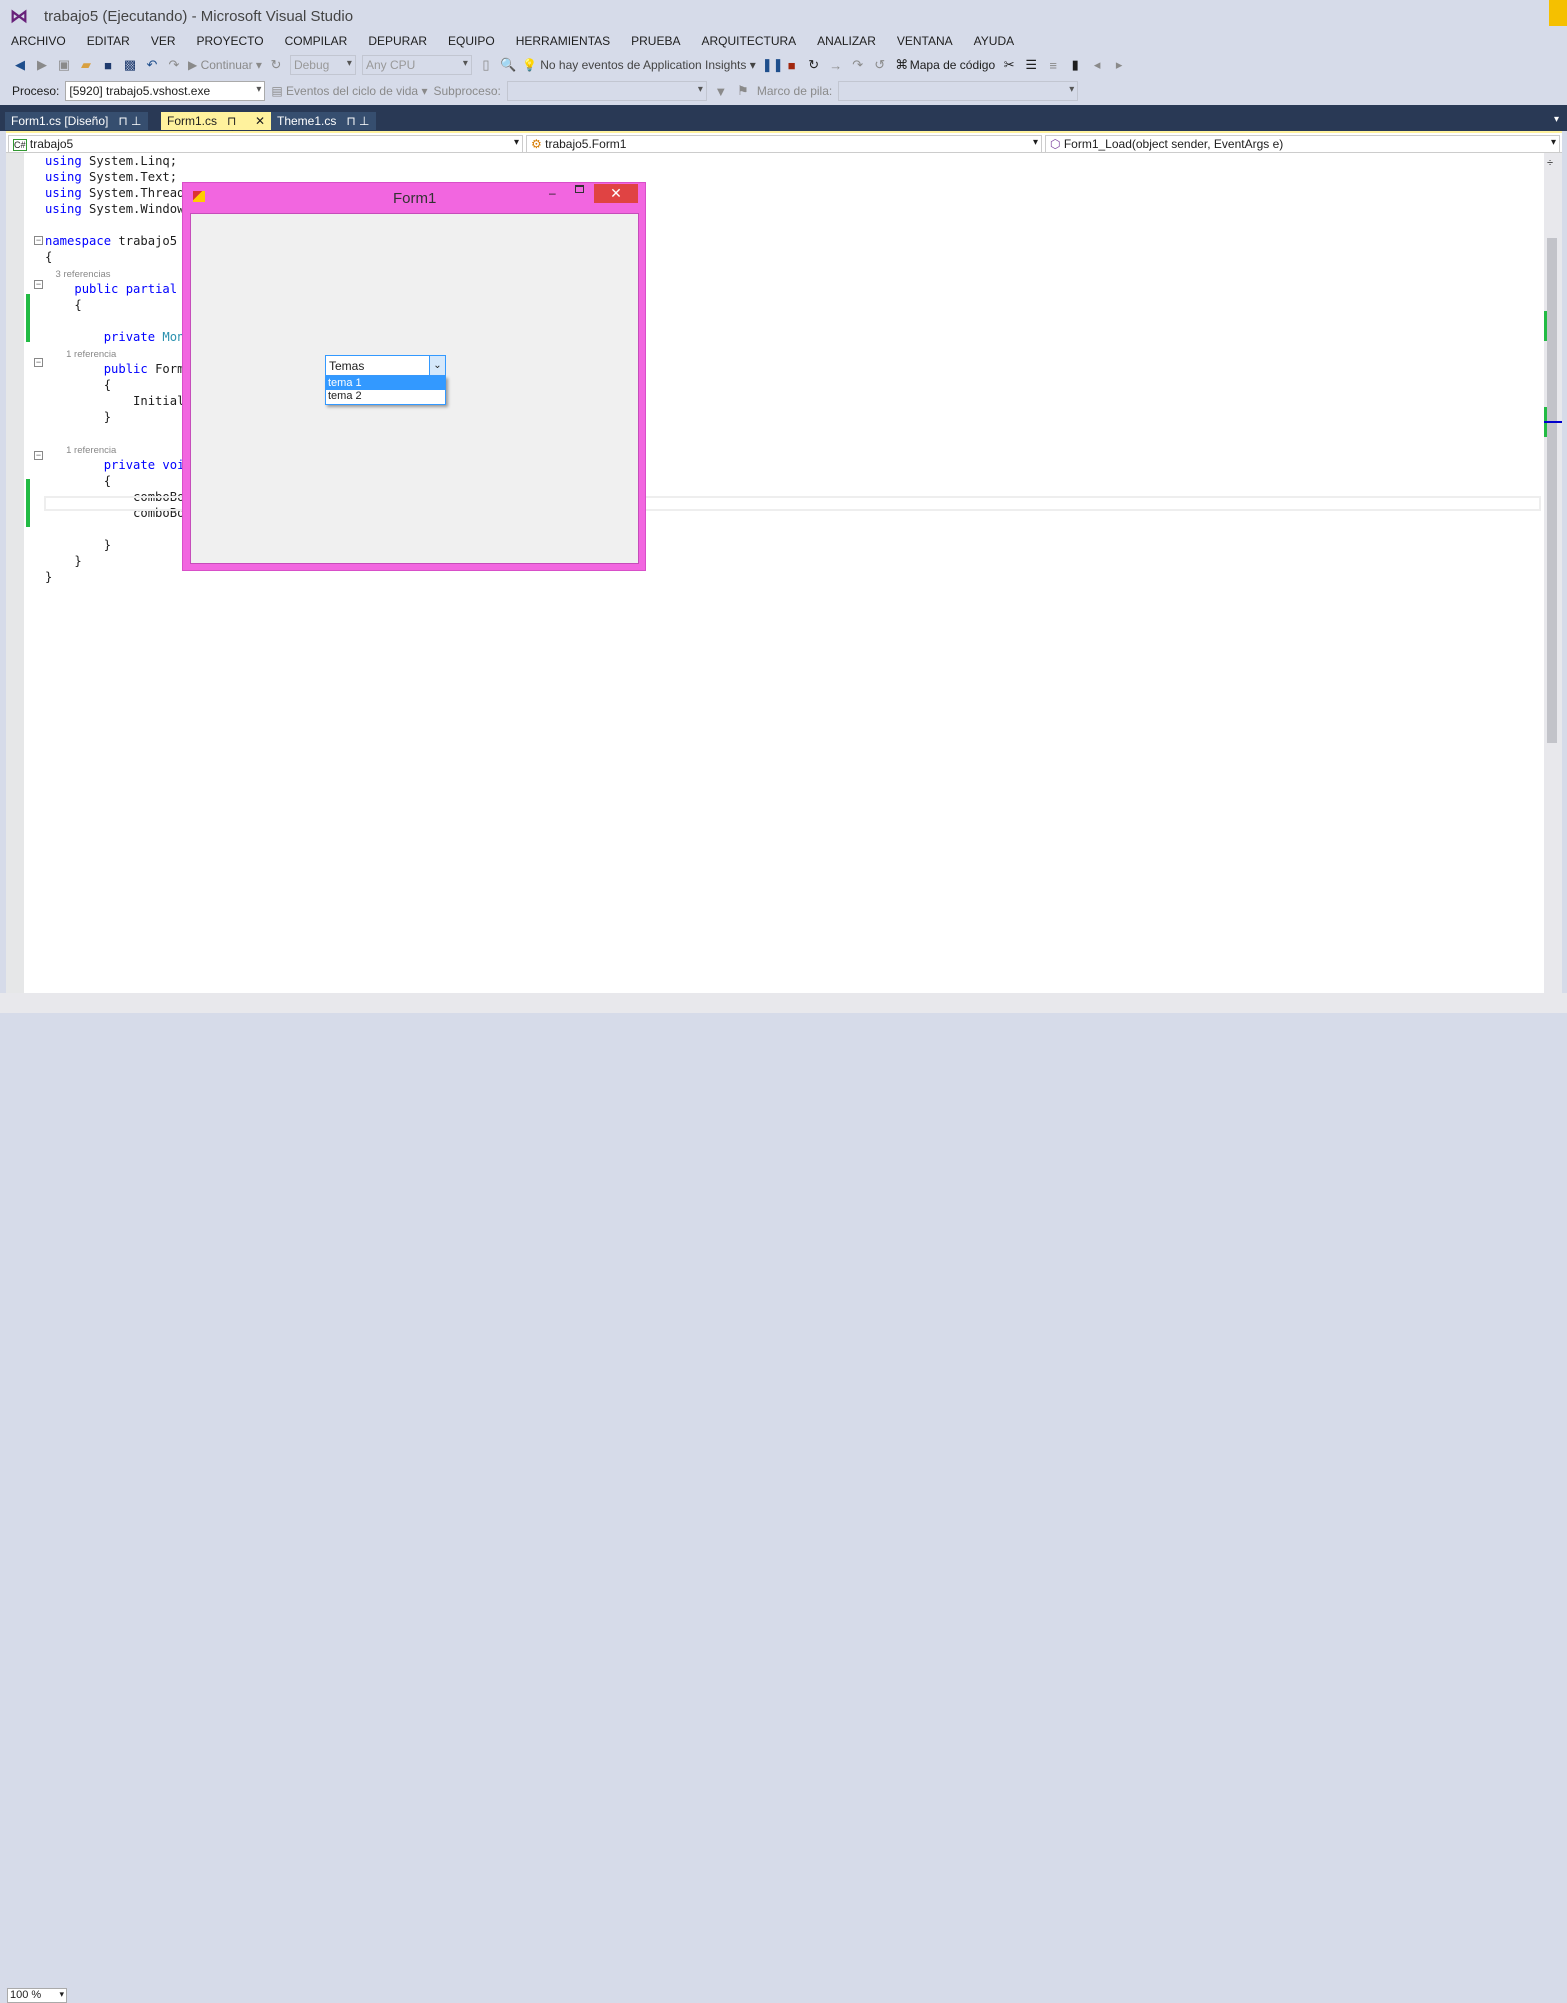 This screenshot has width=1567, height=2003. I want to click on thread-label: Subproceso:, so click(467, 91).